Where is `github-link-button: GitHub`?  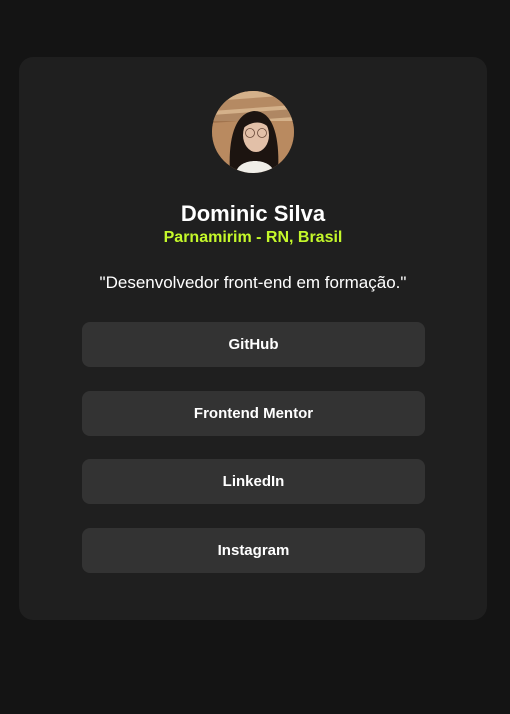 github-link-button: GitHub is located at coordinates (253, 344).